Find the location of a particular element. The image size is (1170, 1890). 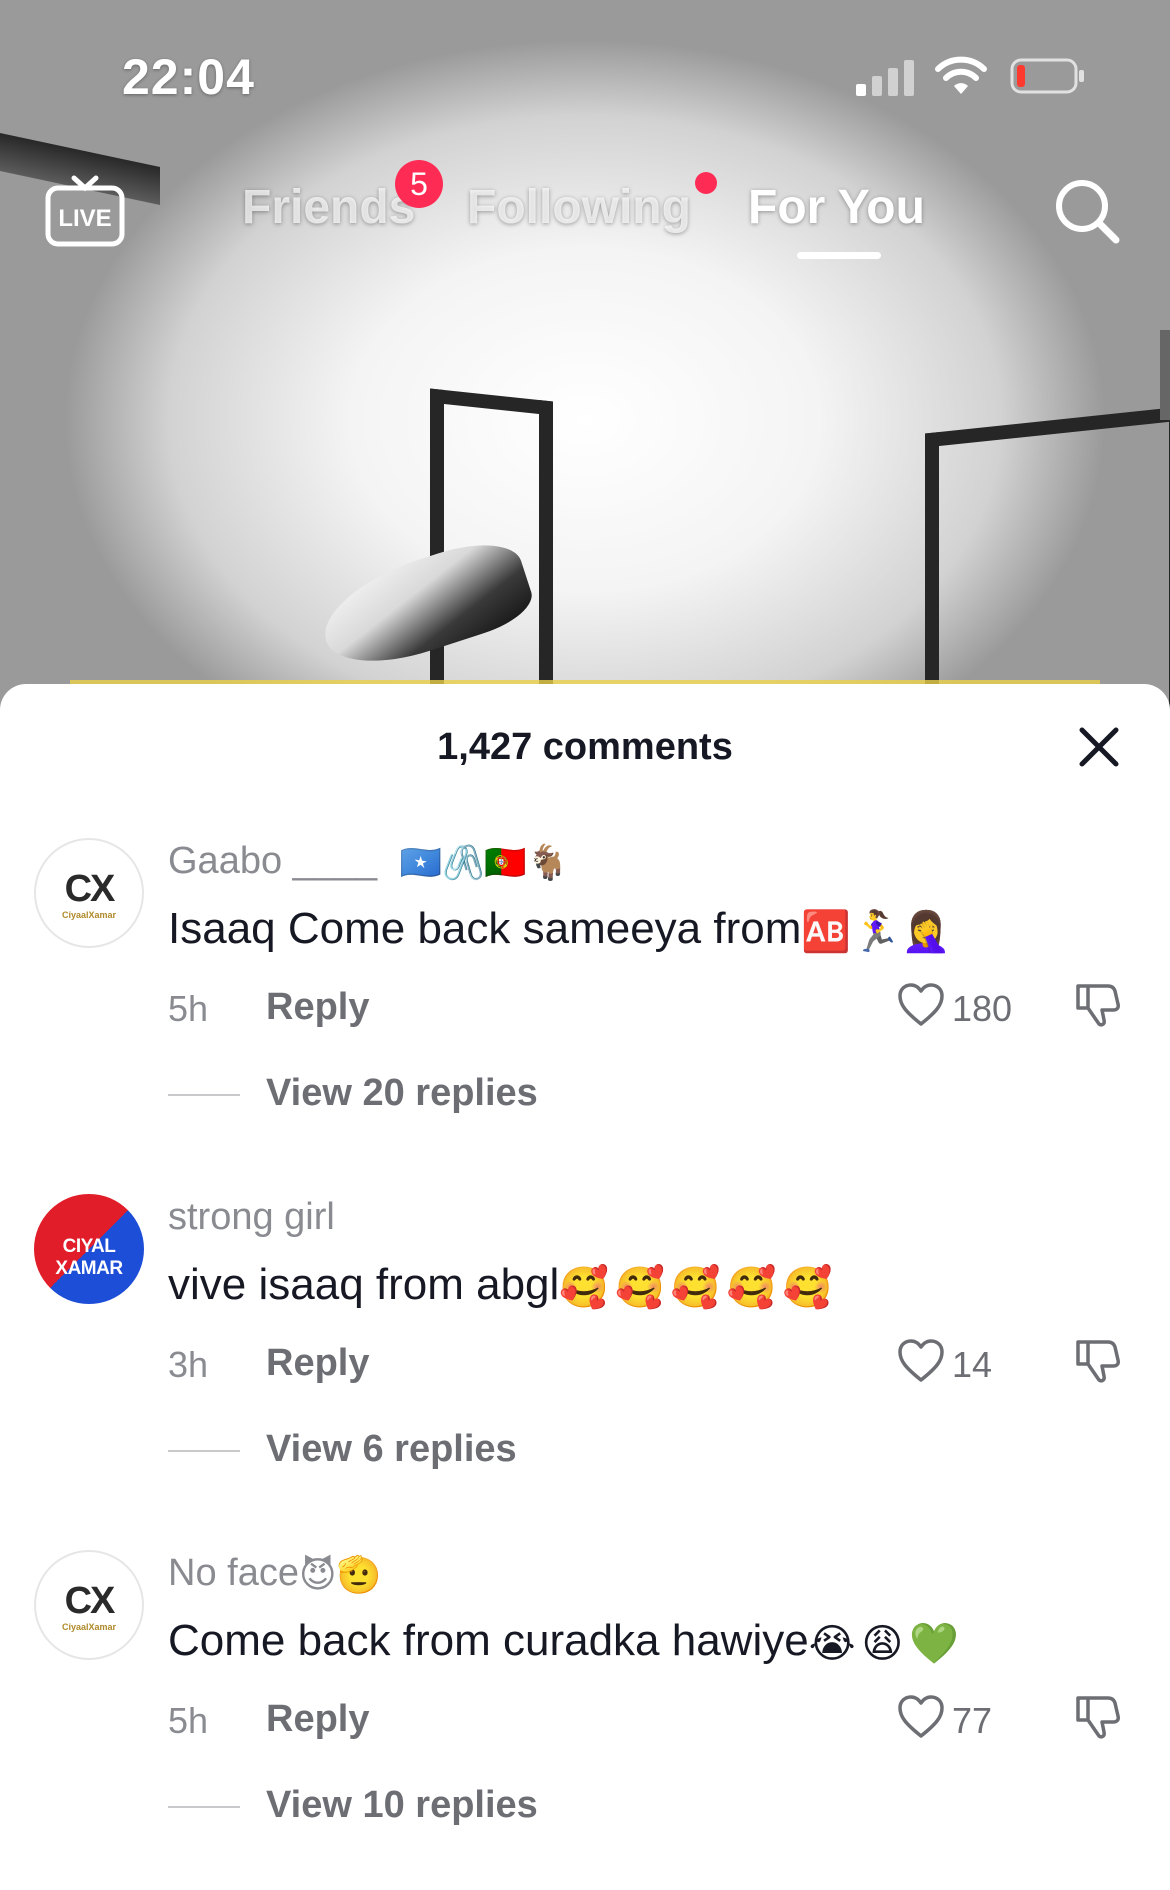

username-text: Gaabo ____ is located at coordinates (273, 861).